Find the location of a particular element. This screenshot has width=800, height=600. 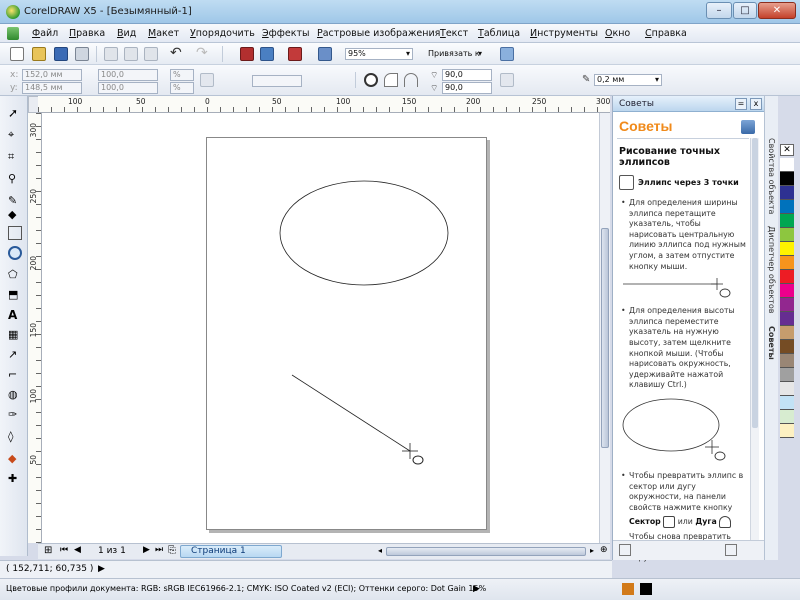

menu-bitmaps: Растровые изображения is located at coordinates (378, 33).